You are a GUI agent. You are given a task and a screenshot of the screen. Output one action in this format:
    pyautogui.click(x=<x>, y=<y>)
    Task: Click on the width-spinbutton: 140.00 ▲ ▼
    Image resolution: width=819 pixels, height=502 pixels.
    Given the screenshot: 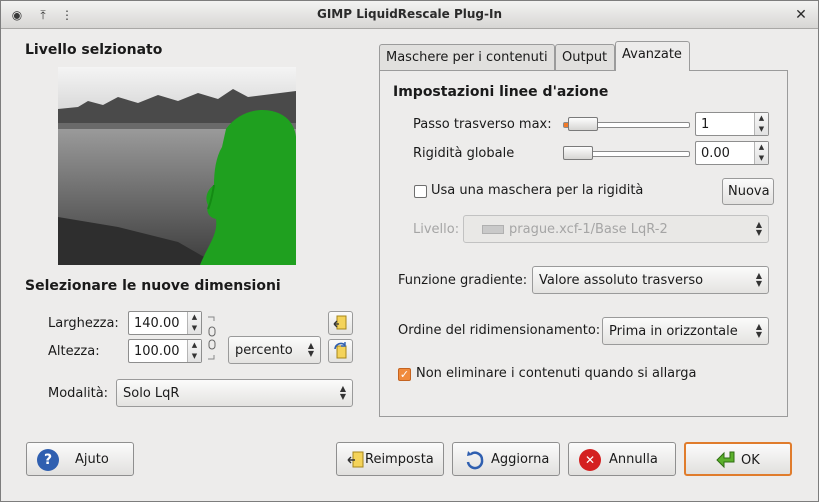 What is the action you would take?
    pyautogui.click(x=165, y=323)
    